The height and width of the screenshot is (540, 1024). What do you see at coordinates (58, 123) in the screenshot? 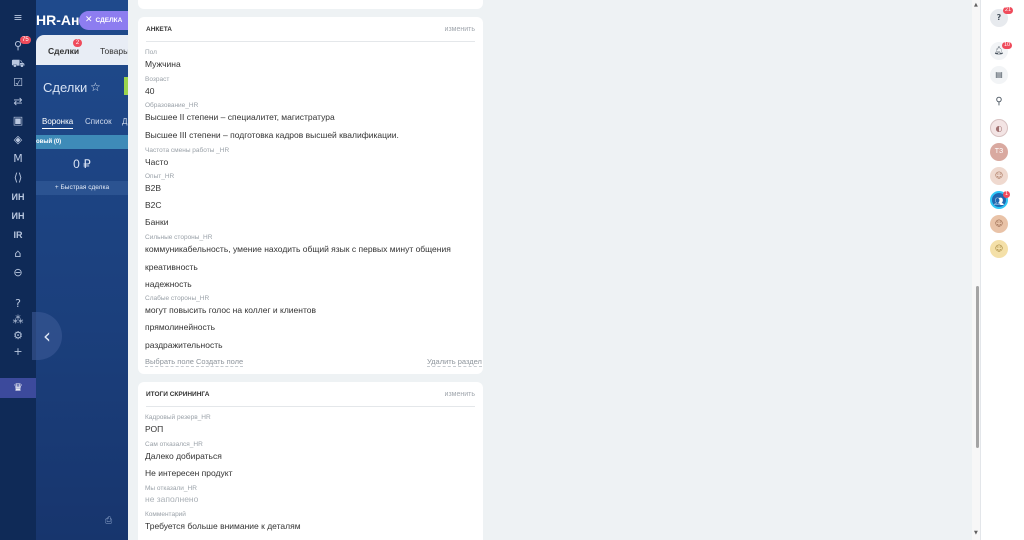
I see `subtab-funnel: Воронка` at bounding box center [58, 123].